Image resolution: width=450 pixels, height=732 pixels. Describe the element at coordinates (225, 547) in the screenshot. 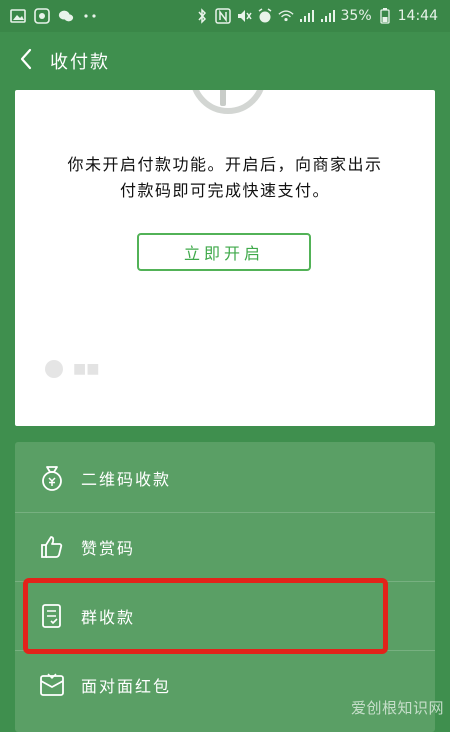

I see `menu-item-appreciation-code: 赞赏码` at that location.